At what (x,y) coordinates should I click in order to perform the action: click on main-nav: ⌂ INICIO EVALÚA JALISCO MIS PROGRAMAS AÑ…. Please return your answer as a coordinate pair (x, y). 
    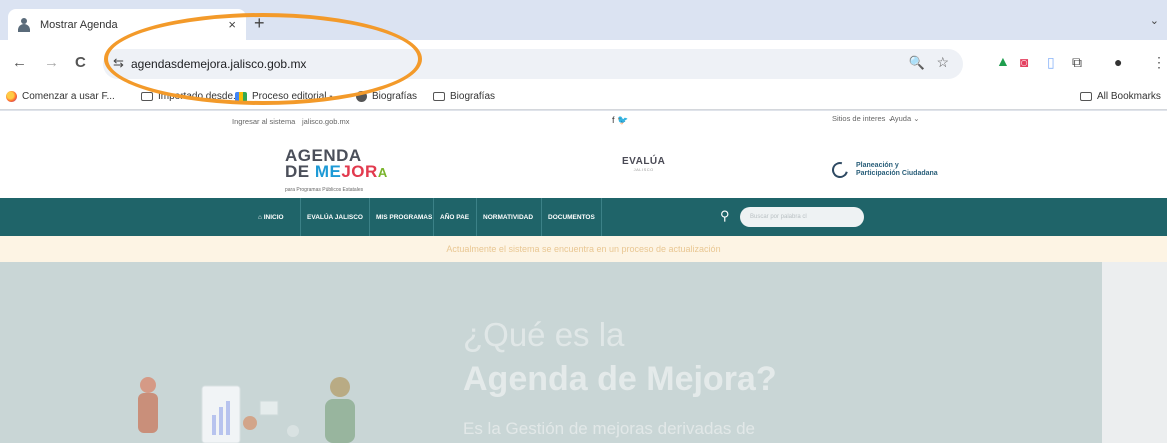
    Looking at the image, I should click on (583, 217).